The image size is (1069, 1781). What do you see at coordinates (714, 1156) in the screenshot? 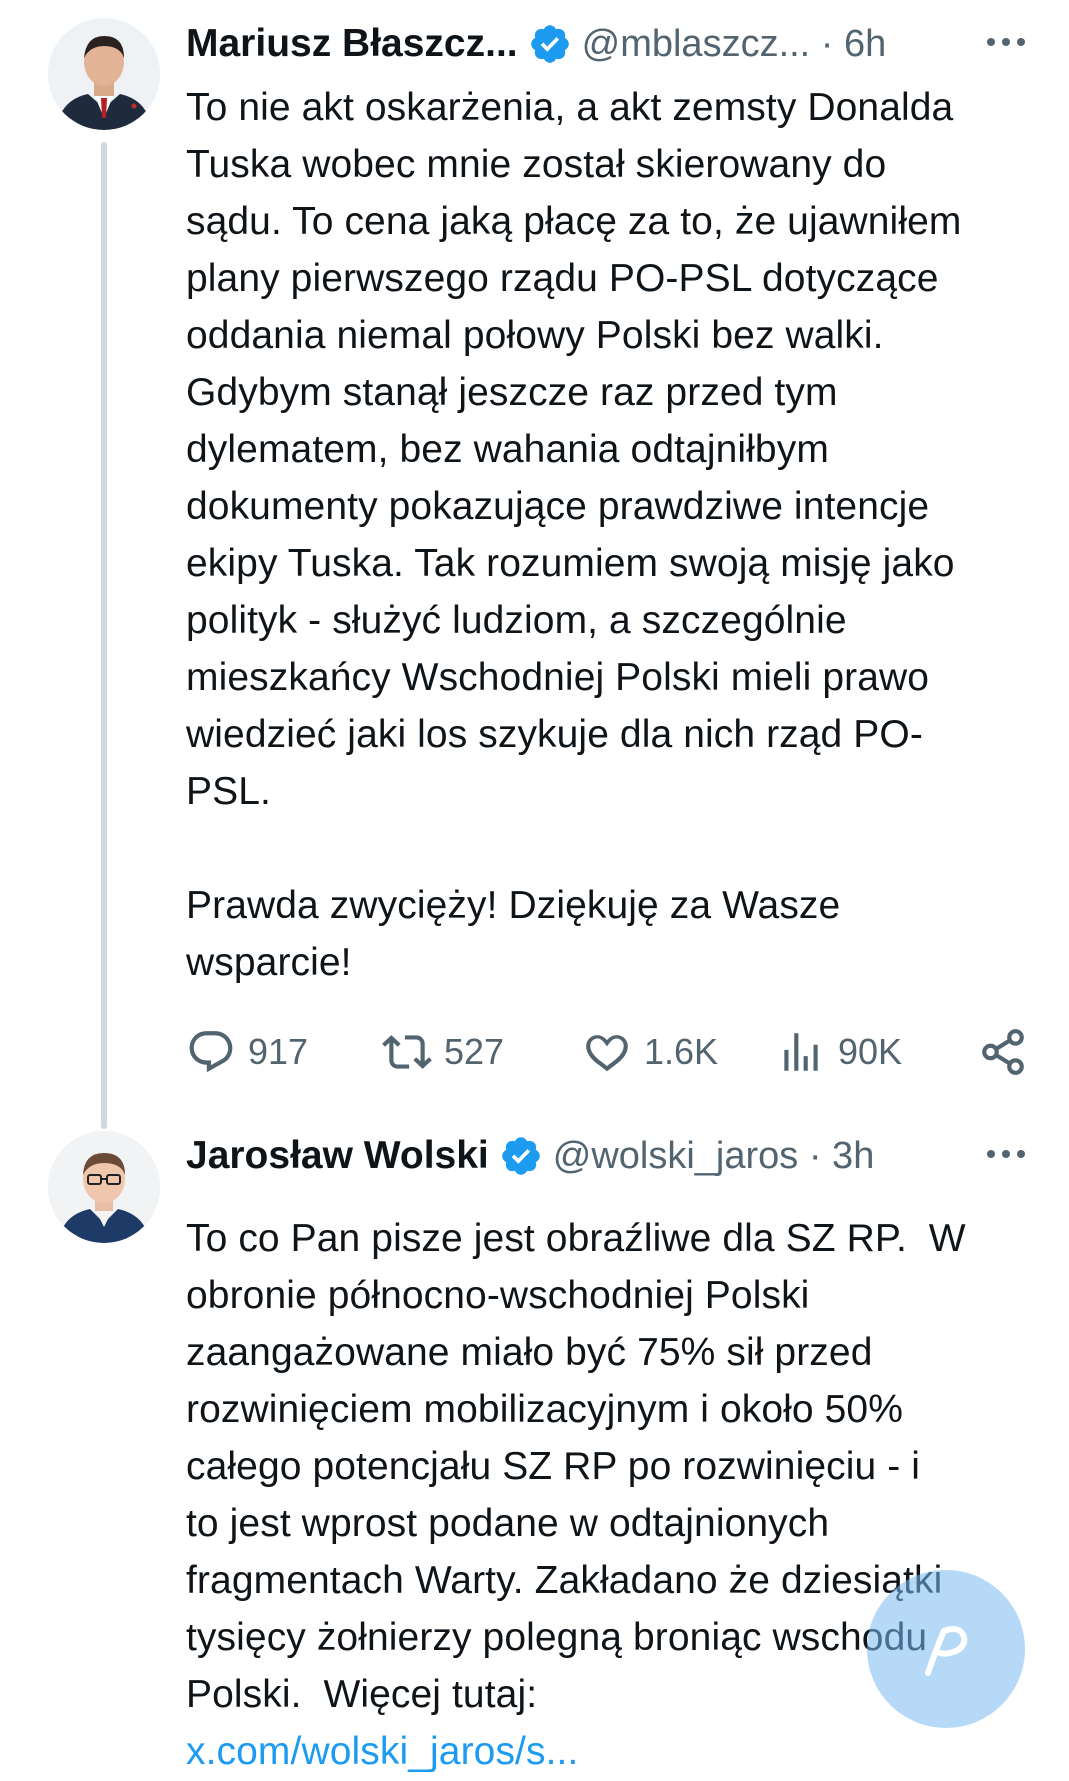
I see `author-handle-time: @wolski_jaros · 3h` at bounding box center [714, 1156].